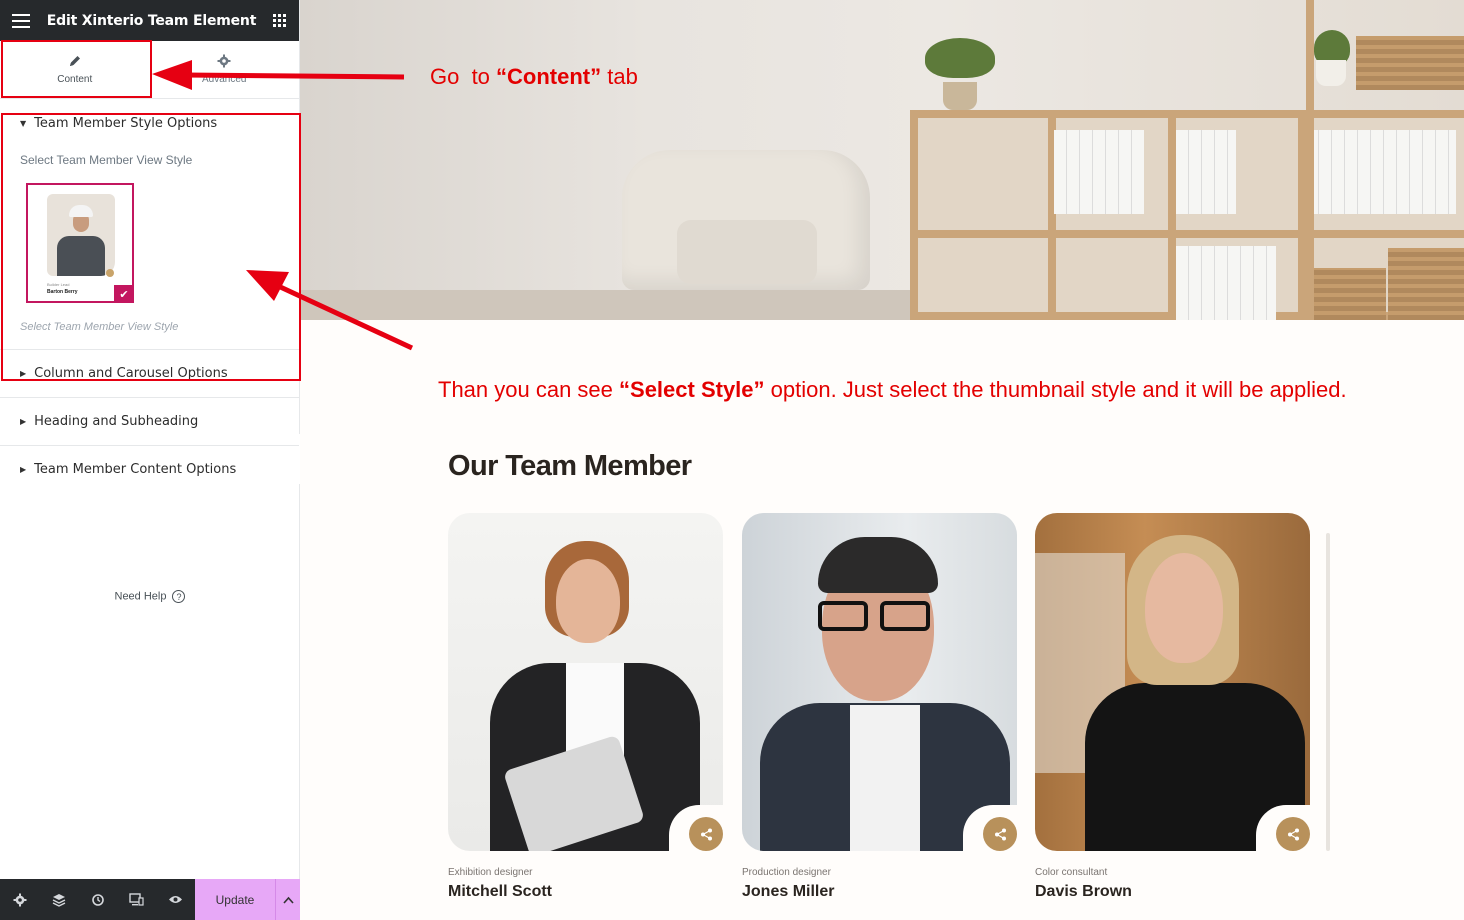 The image size is (1464, 920). Describe the element at coordinates (1071, 872) in the screenshot. I see `member-role: Color consultant` at that location.